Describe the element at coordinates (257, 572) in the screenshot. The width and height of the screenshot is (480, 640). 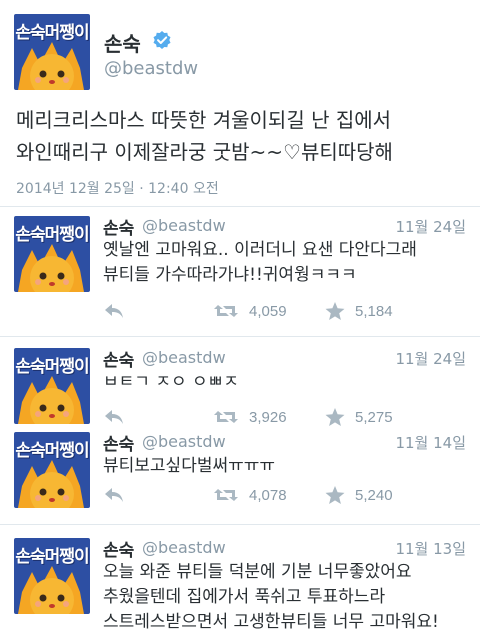
I see `tweet-text-line: 오늘 와준 뷰티들 덕분에 기분 너무좋았어요` at that location.